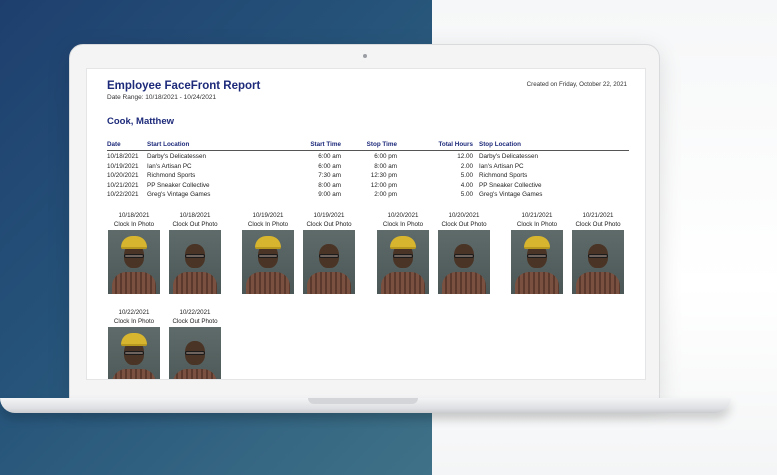  I want to click on clock-in-photo-card: 10/22/2021 Clock In Photo, so click(134, 343).